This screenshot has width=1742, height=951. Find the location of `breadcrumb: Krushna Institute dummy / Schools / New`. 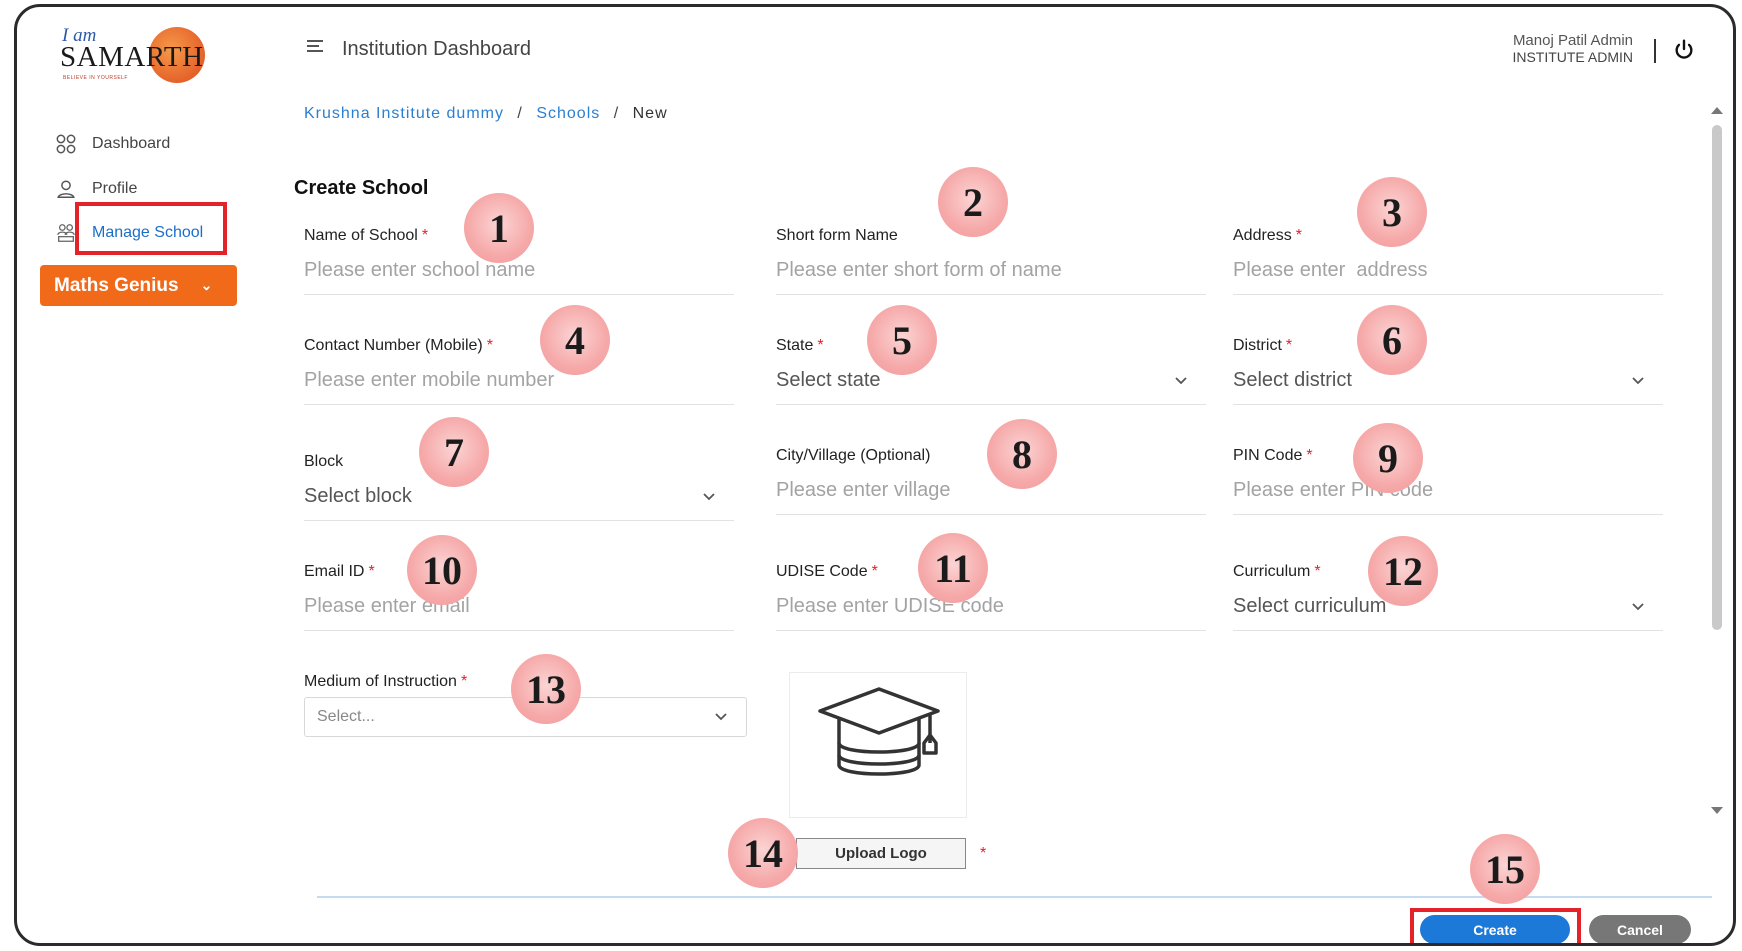

breadcrumb: Krushna Institute dummy / Schools / New is located at coordinates (486, 114).